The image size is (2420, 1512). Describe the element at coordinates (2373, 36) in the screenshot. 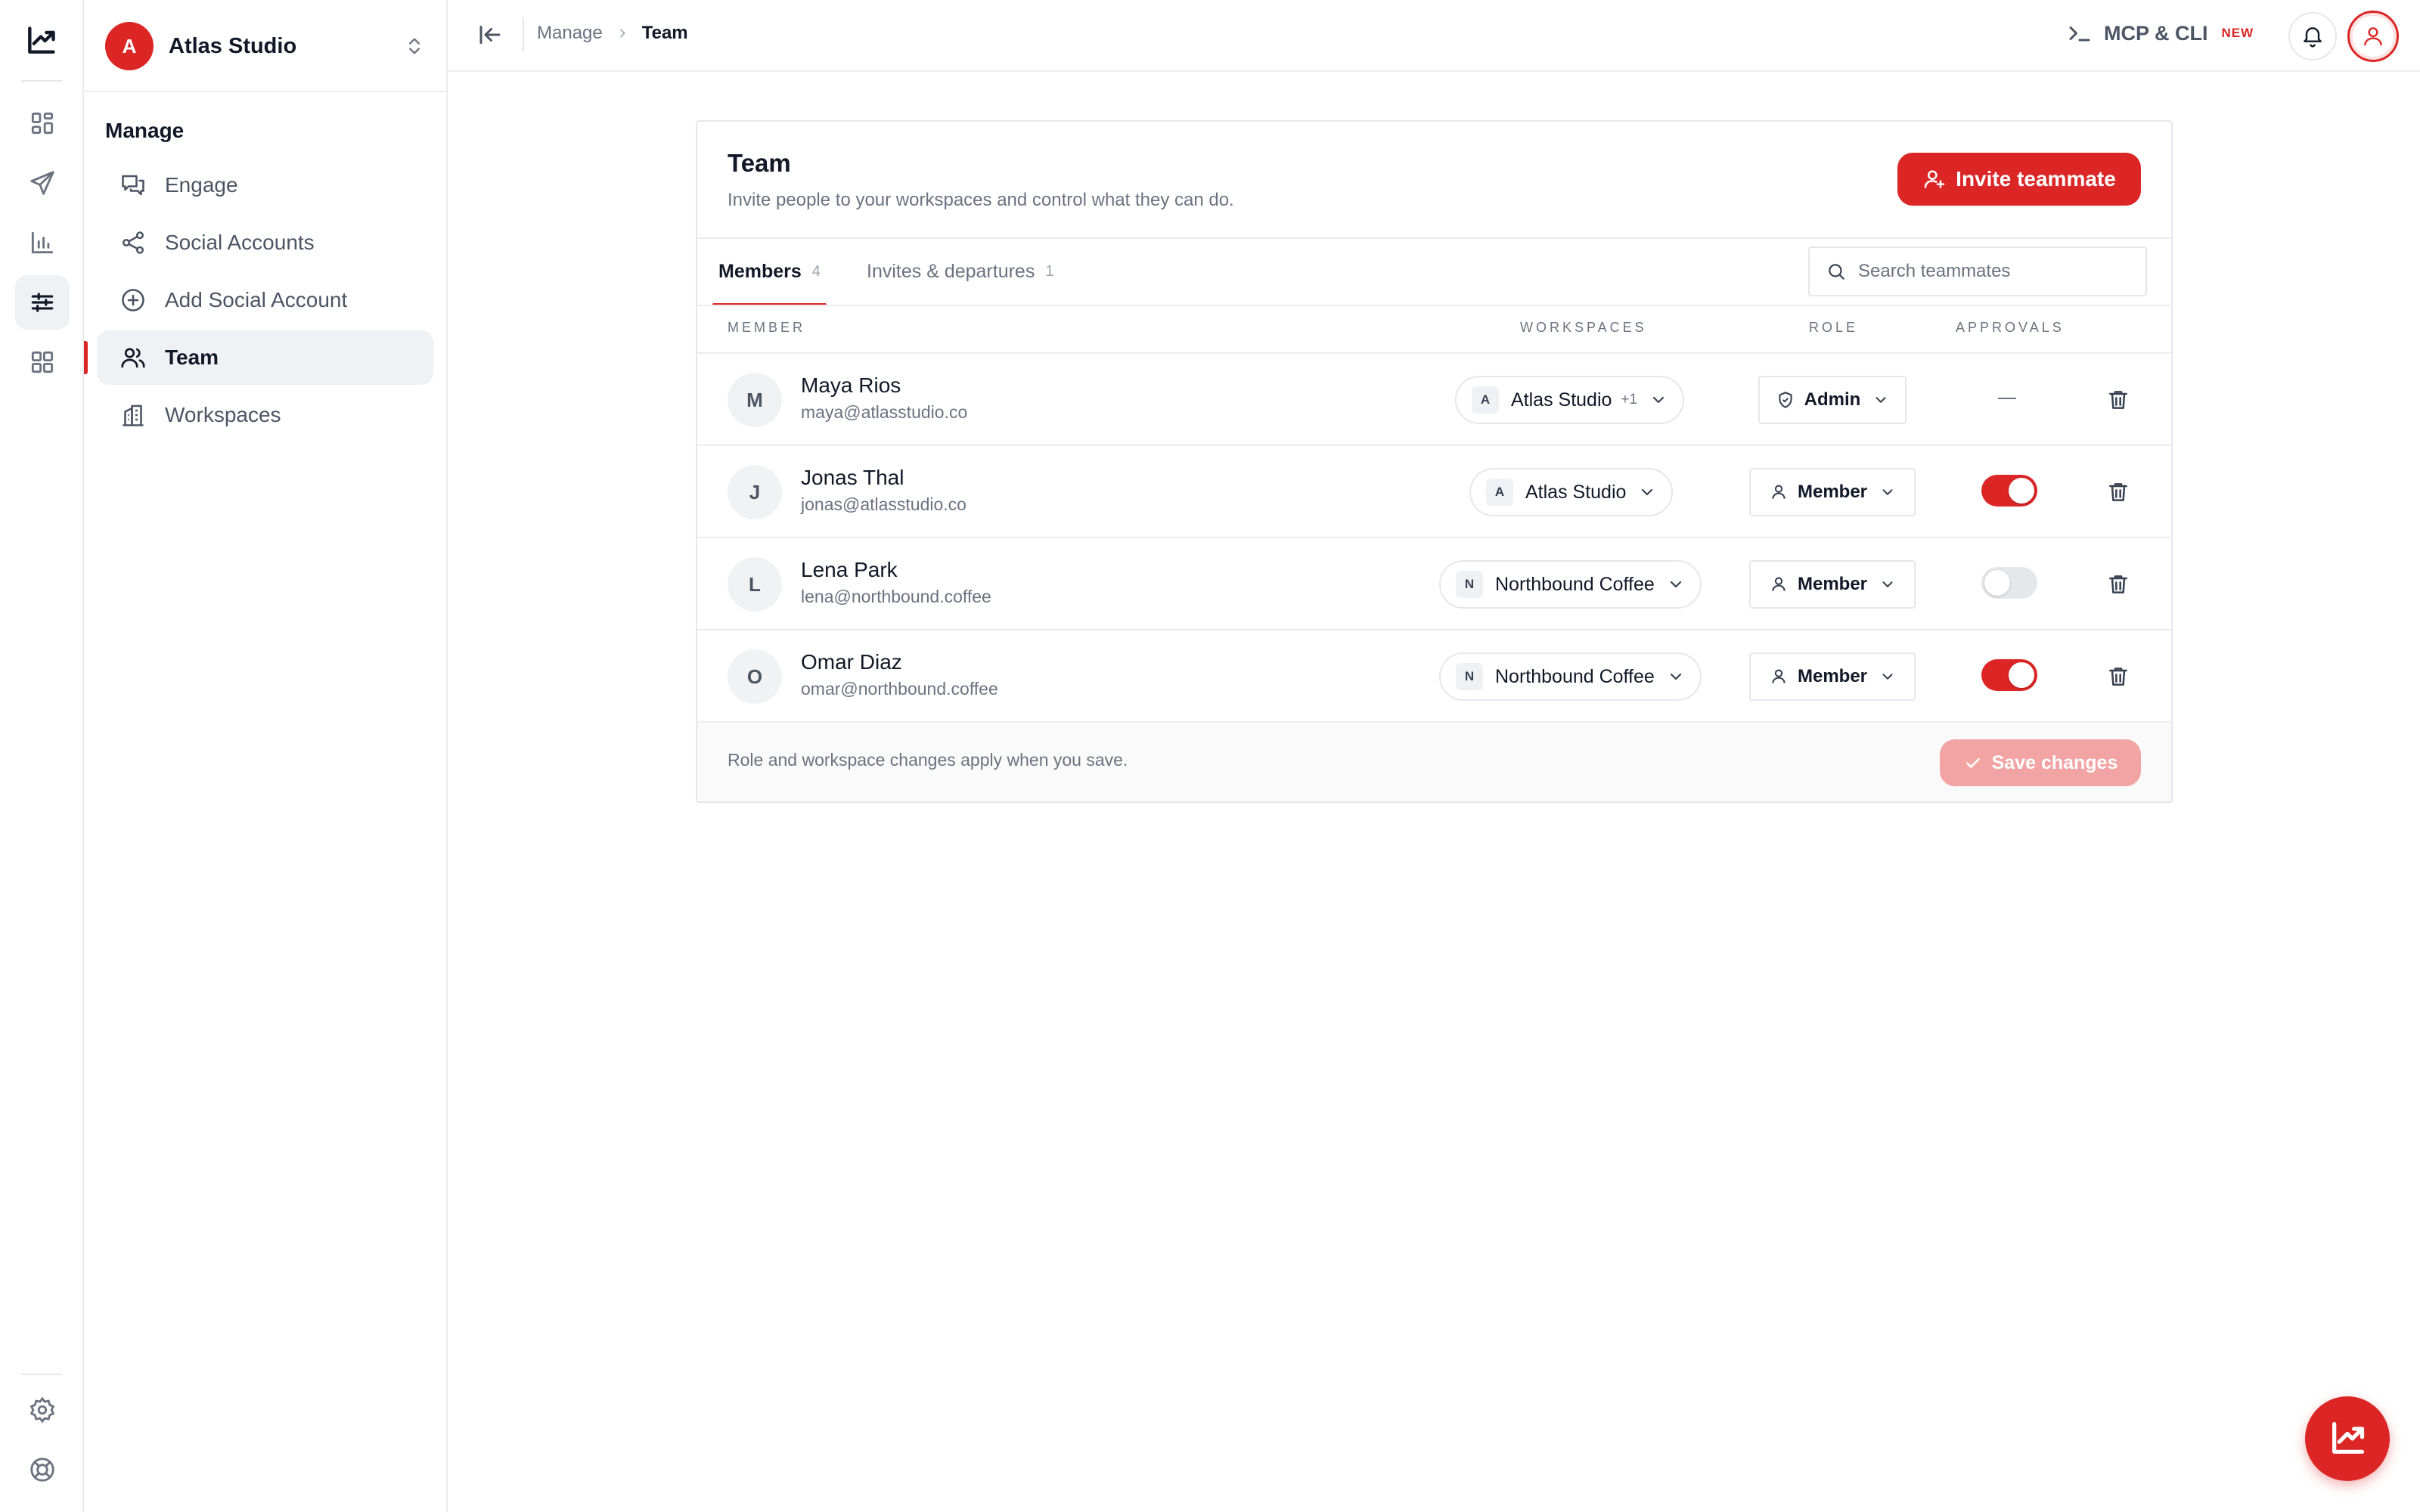

I see `user-menu-button` at that location.